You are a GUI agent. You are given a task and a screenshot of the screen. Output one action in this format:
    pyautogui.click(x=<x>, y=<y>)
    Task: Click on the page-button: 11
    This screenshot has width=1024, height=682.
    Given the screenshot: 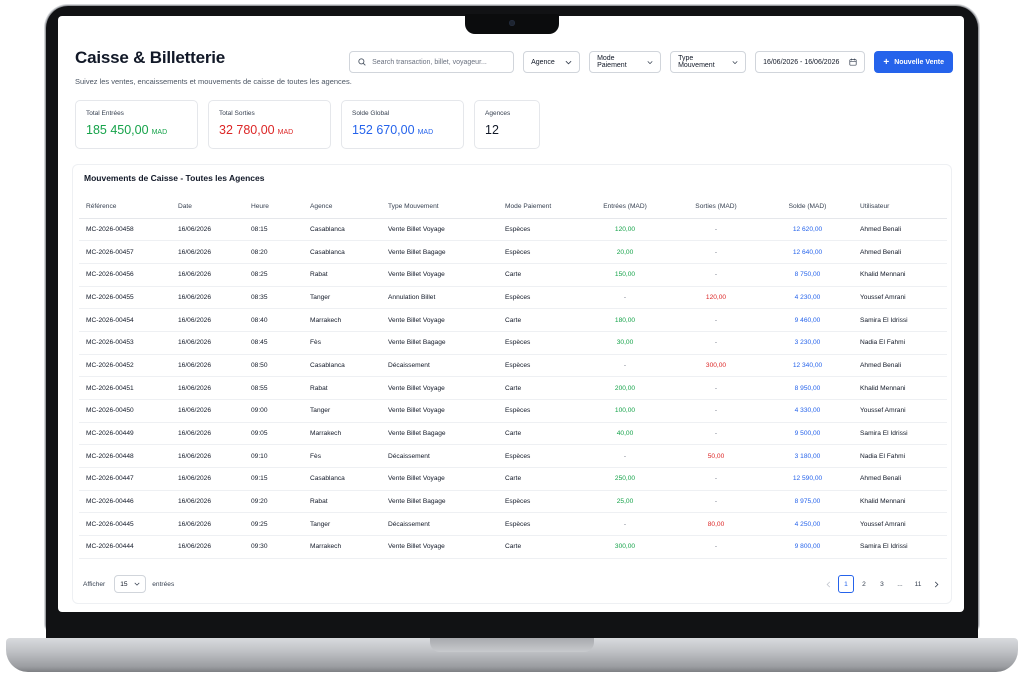 What is the action you would take?
    pyautogui.click(x=918, y=584)
    